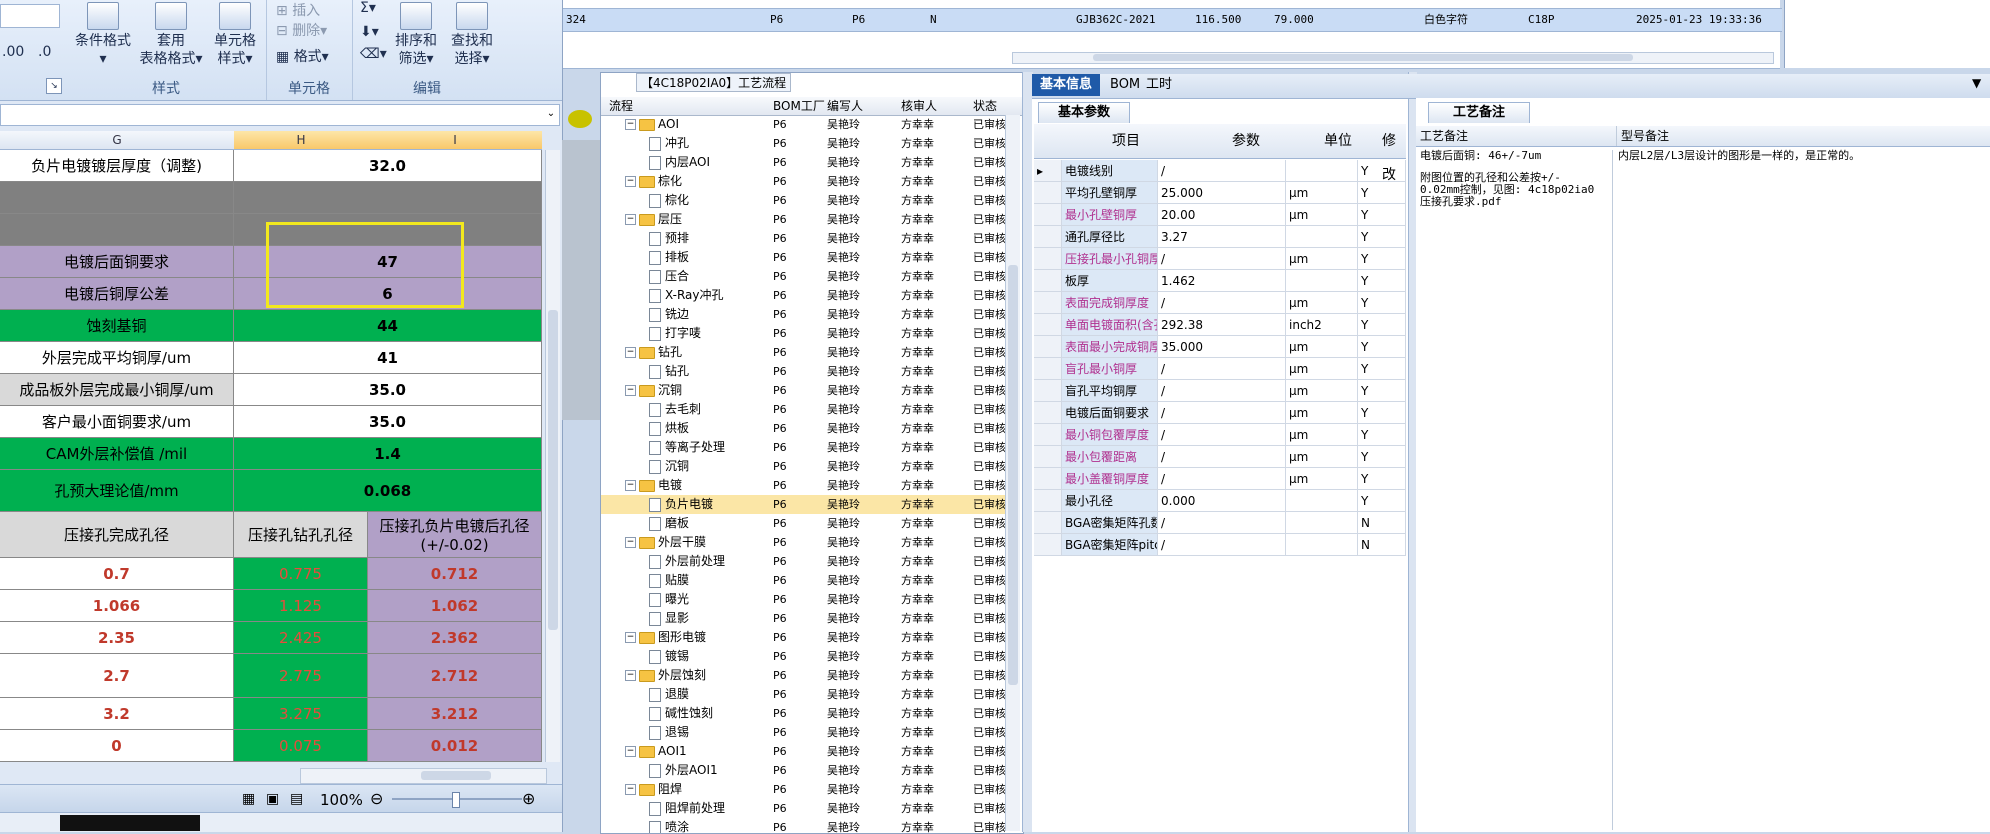 The width and height of the screenshot is (1990, 834). I want to click on tab-work-hours: 工时, so click(1159, 85).